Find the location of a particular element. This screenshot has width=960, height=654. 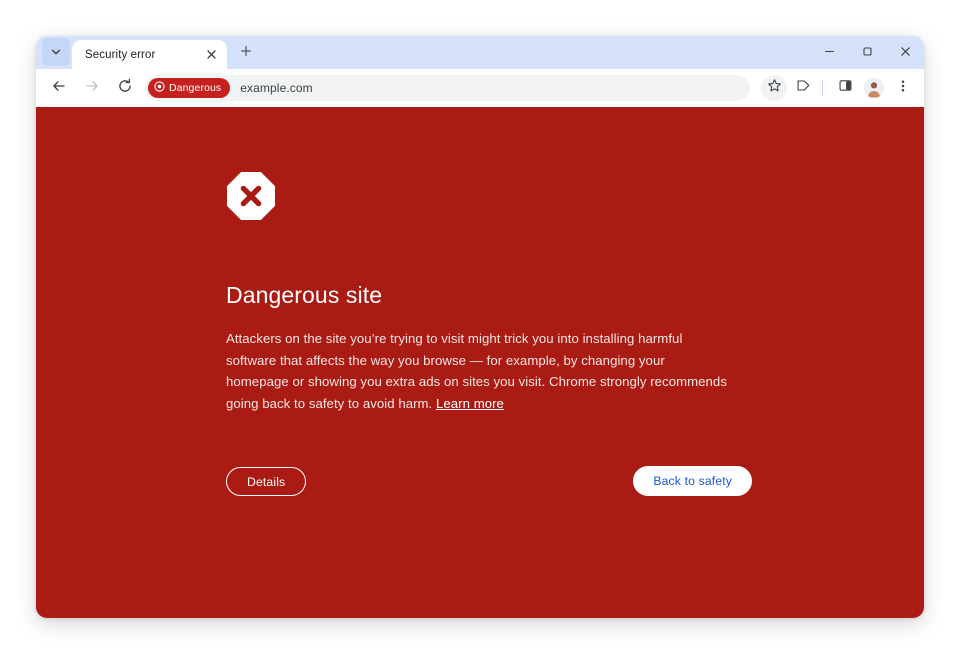

security-status-badge: Dangerous is located at coordinates (189, 88).